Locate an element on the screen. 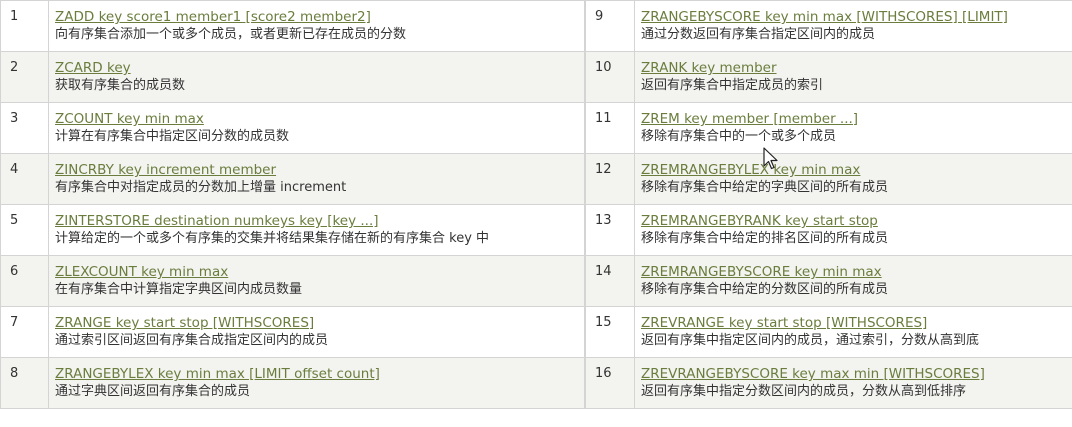 The width and height of the screenshot is (1072, 427). row-number: 3 is located at coordinates (24, 128).